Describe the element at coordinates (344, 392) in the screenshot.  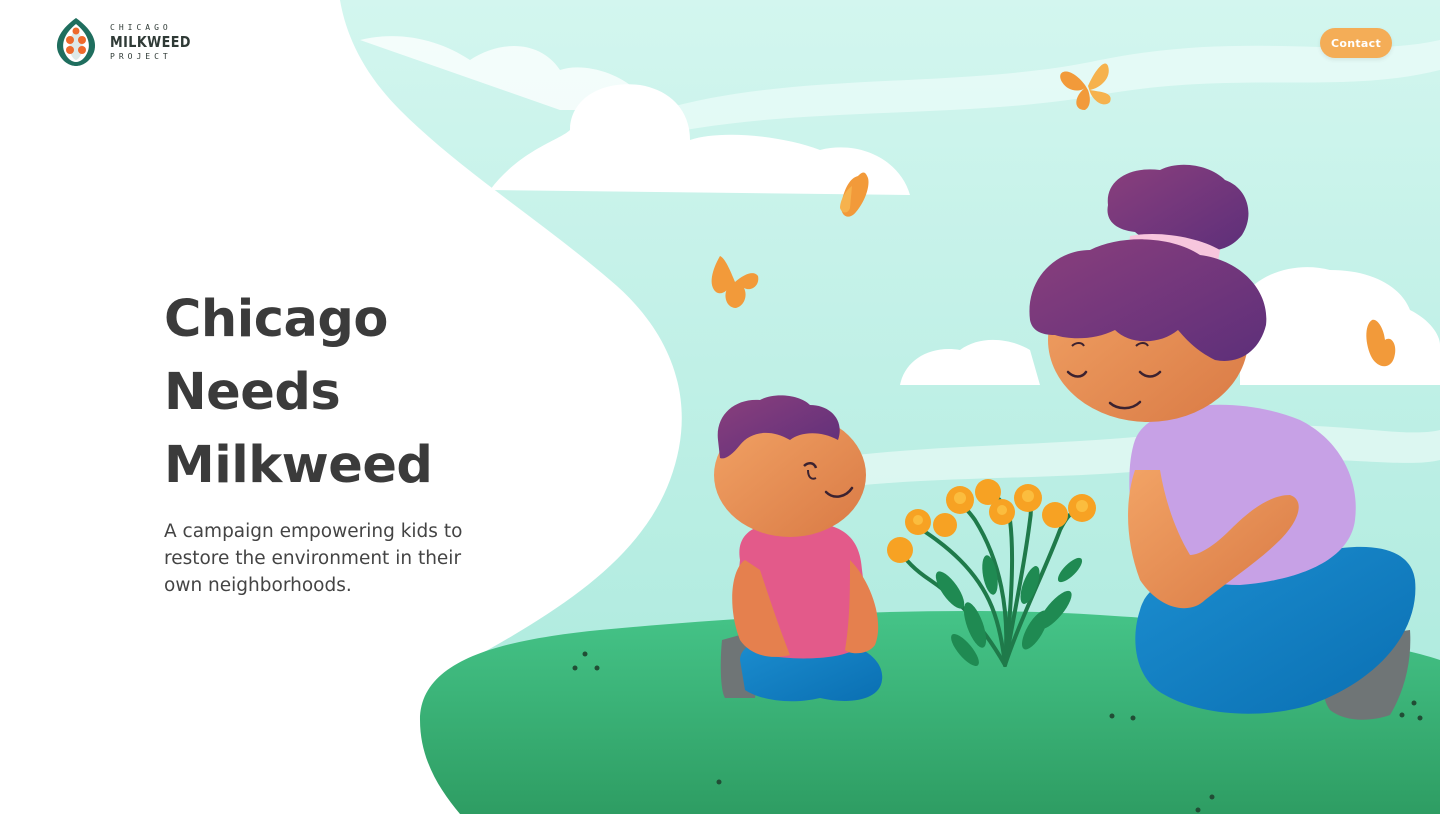
I see `hero-title: Chicago Needs Milkweed` at that location.